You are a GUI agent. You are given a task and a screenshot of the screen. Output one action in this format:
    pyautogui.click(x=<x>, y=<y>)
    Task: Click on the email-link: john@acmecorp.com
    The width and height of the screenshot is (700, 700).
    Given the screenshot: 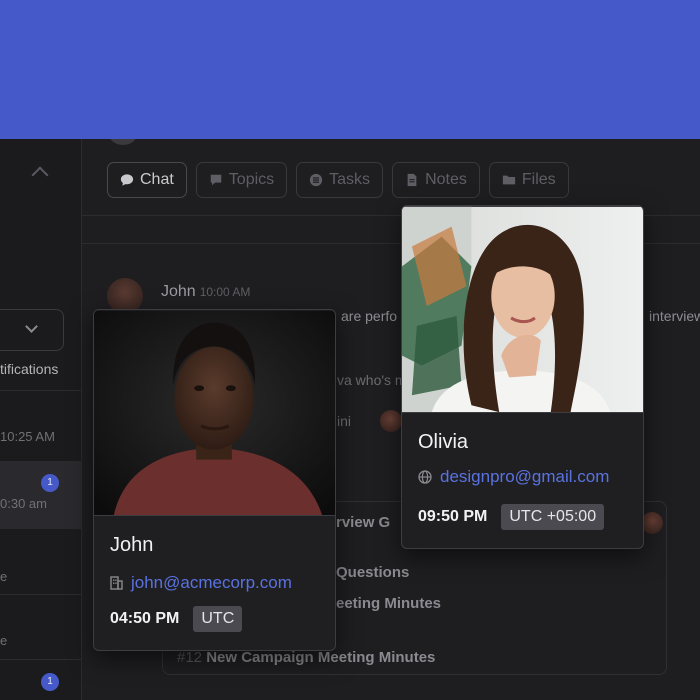 What is the action you would take?
    pyautogui.click(x=211, y=583)
    